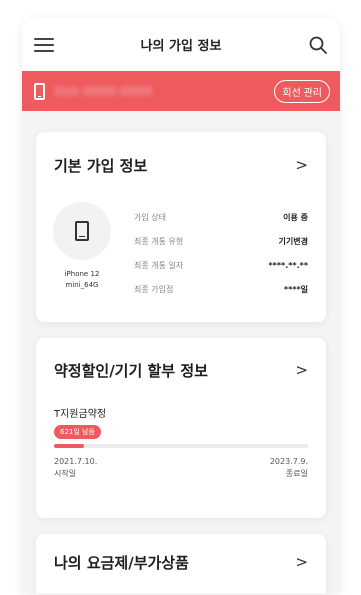 This screenshot has width=361, height=595. I want to click on contract-progress-bar, so click(181, 446).